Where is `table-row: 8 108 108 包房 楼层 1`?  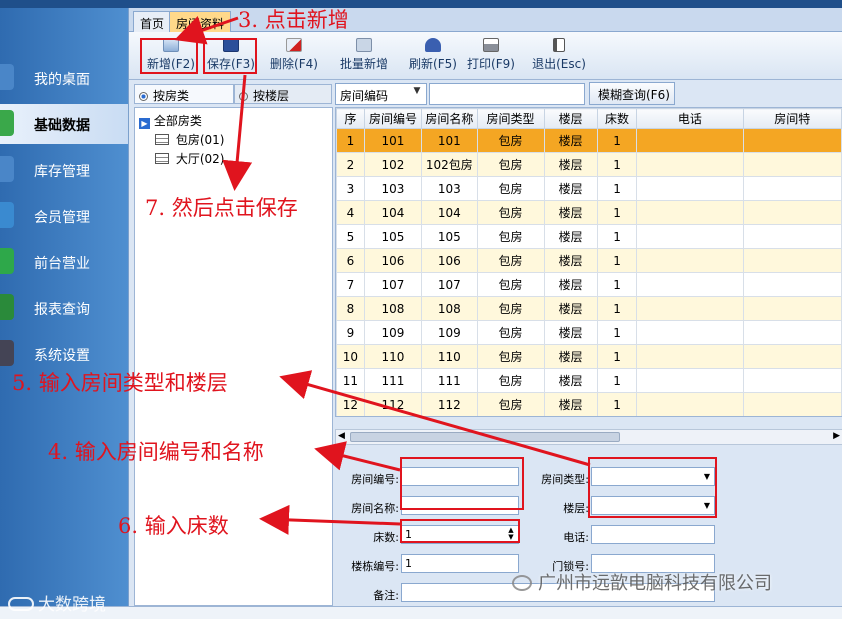
table-row: 8 108 108 包房 楼层 1 is located at coordinates (589, 308).